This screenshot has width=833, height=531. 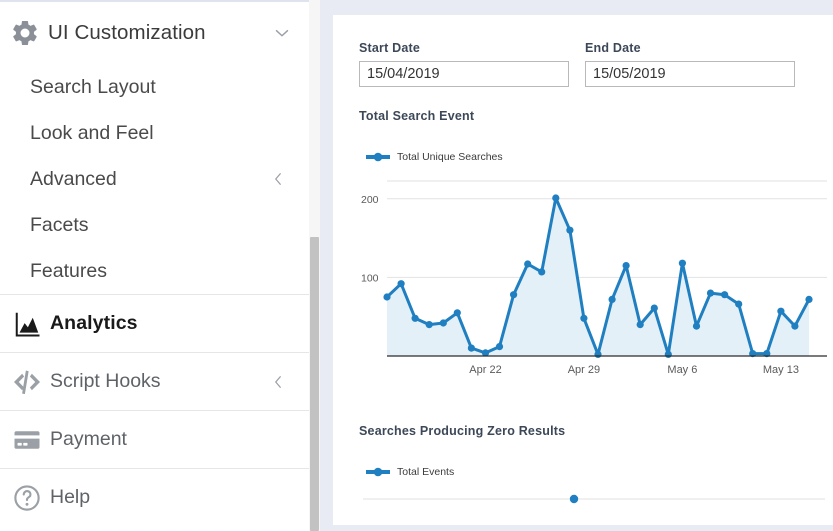 I want to click on sidebar-item-label: Payment, so click(x=88, y=439).